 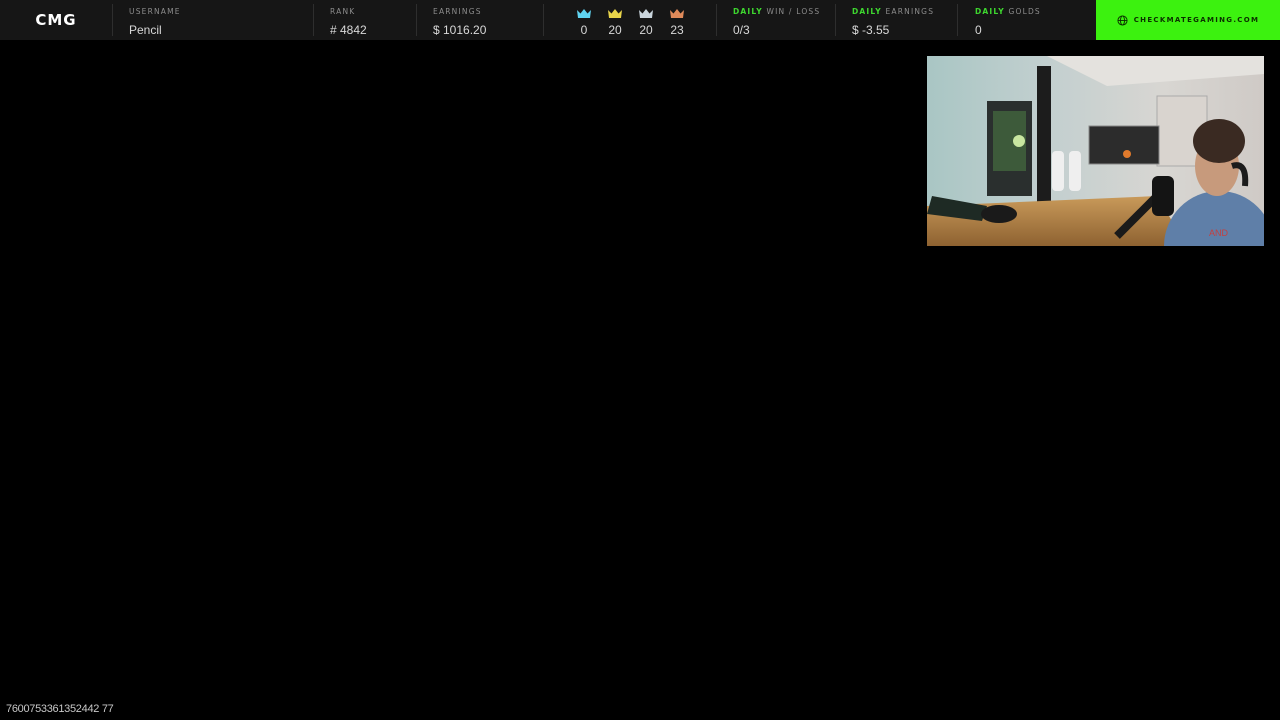 I want to click on silver-crown-count: 20, so click(x=646, y=30).